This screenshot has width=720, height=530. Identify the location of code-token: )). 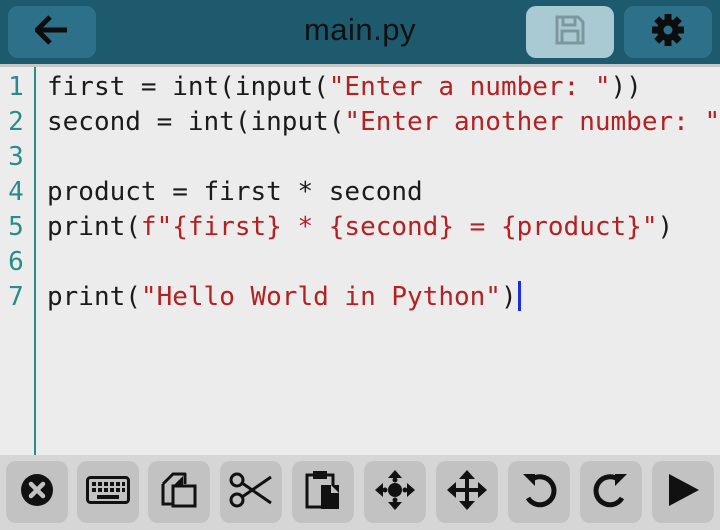
(626, 87).